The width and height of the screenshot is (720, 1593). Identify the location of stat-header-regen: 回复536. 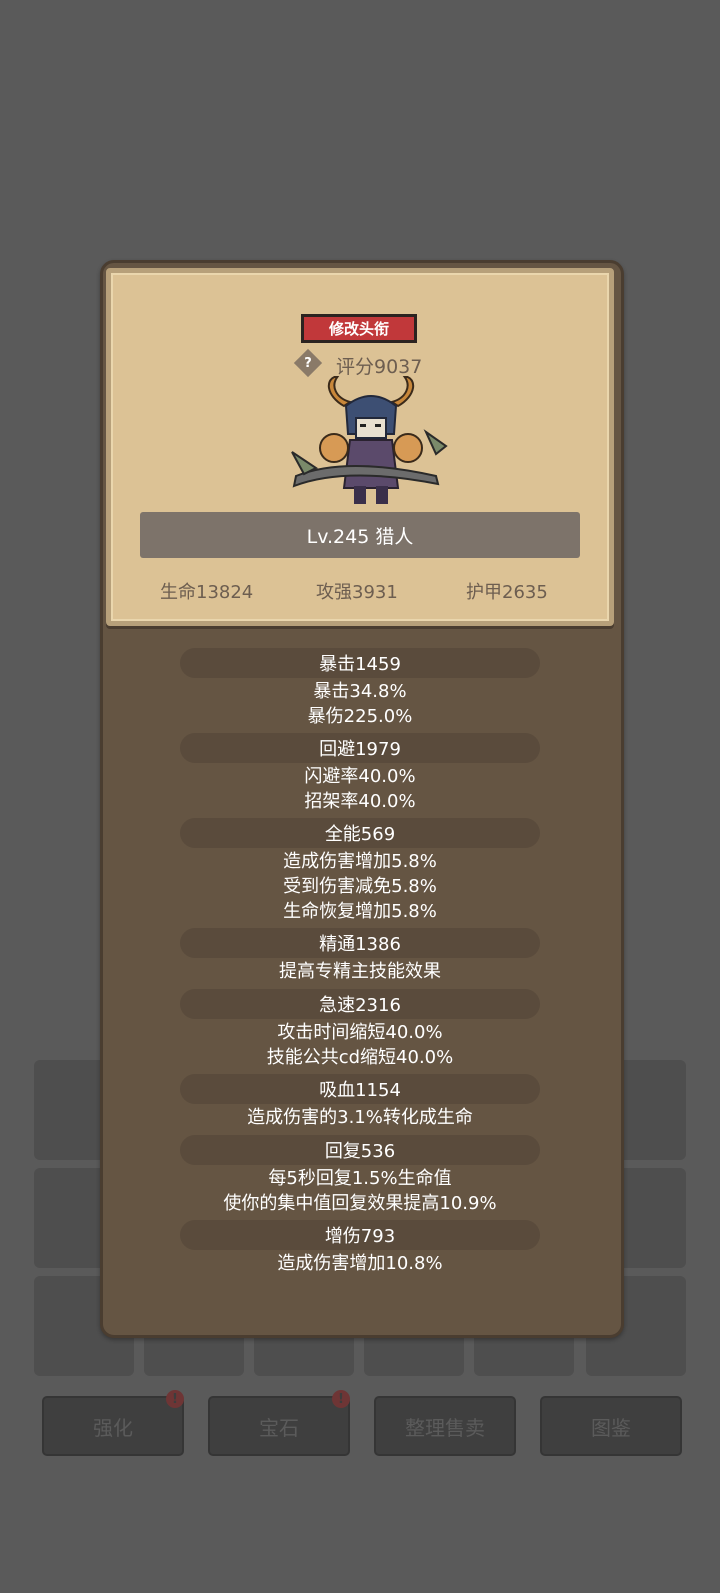
(360, 1150).